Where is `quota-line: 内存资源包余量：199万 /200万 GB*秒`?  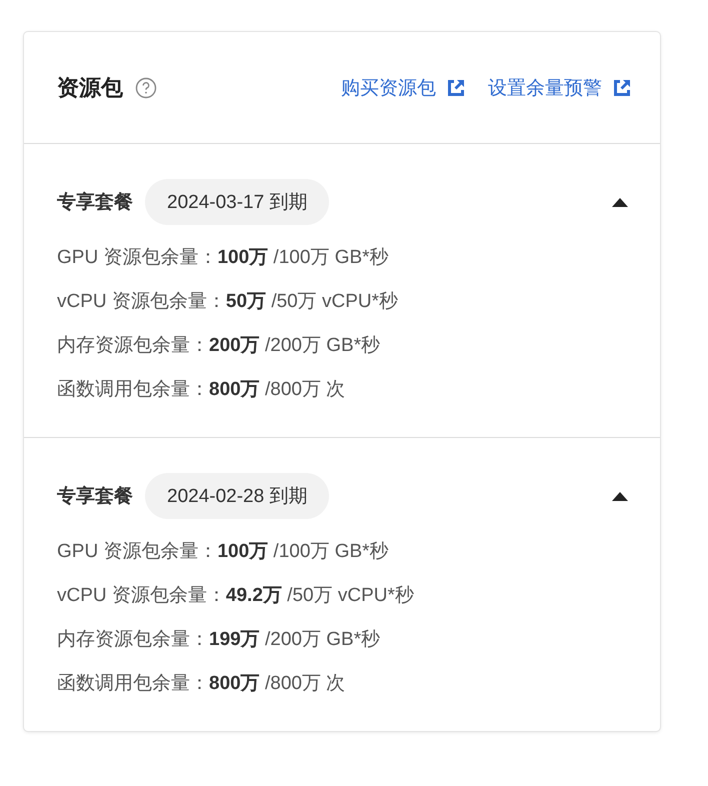
quota-line: 内存资源包余量：199万 /200万 GB*秒 is located at coordinates (219, 640).